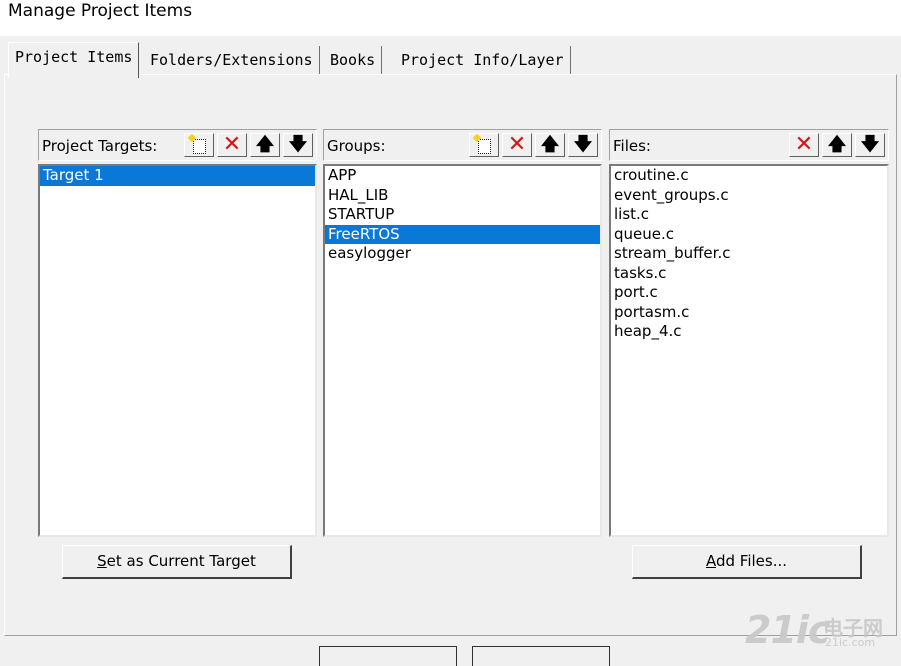 The image size is (901, 666). Describe the element at coordinates (632, 146) in the screenshot. I see `files-header-label: Files:` at that location.